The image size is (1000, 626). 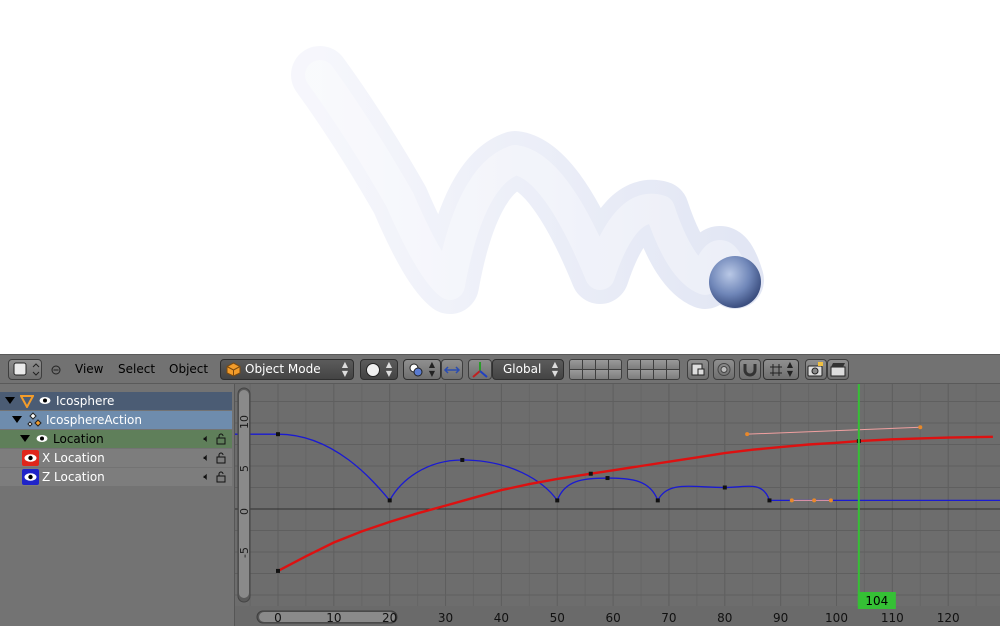 I want to click on snap-element-dropdown: ▲ ▼, so click(x=781, y=369).